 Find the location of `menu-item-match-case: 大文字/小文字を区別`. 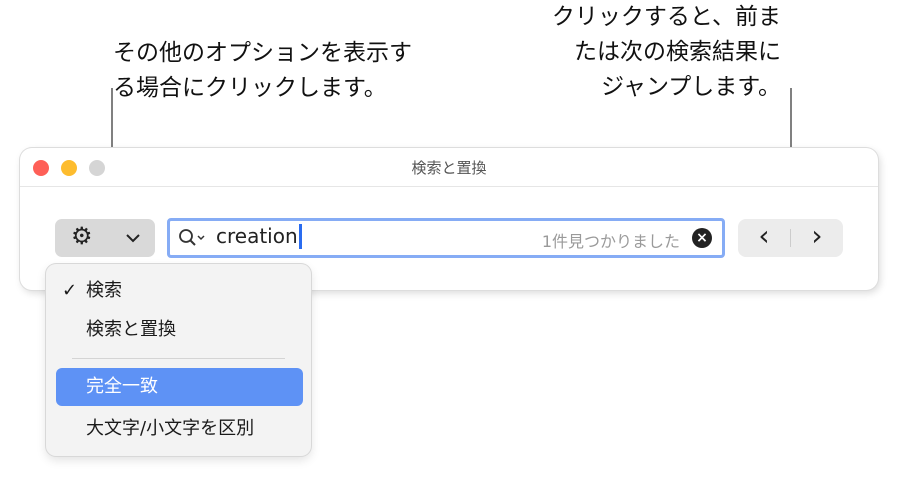

menu-item-match-case: 大文字/小文字を区別 is located at coordinates (179, 429).